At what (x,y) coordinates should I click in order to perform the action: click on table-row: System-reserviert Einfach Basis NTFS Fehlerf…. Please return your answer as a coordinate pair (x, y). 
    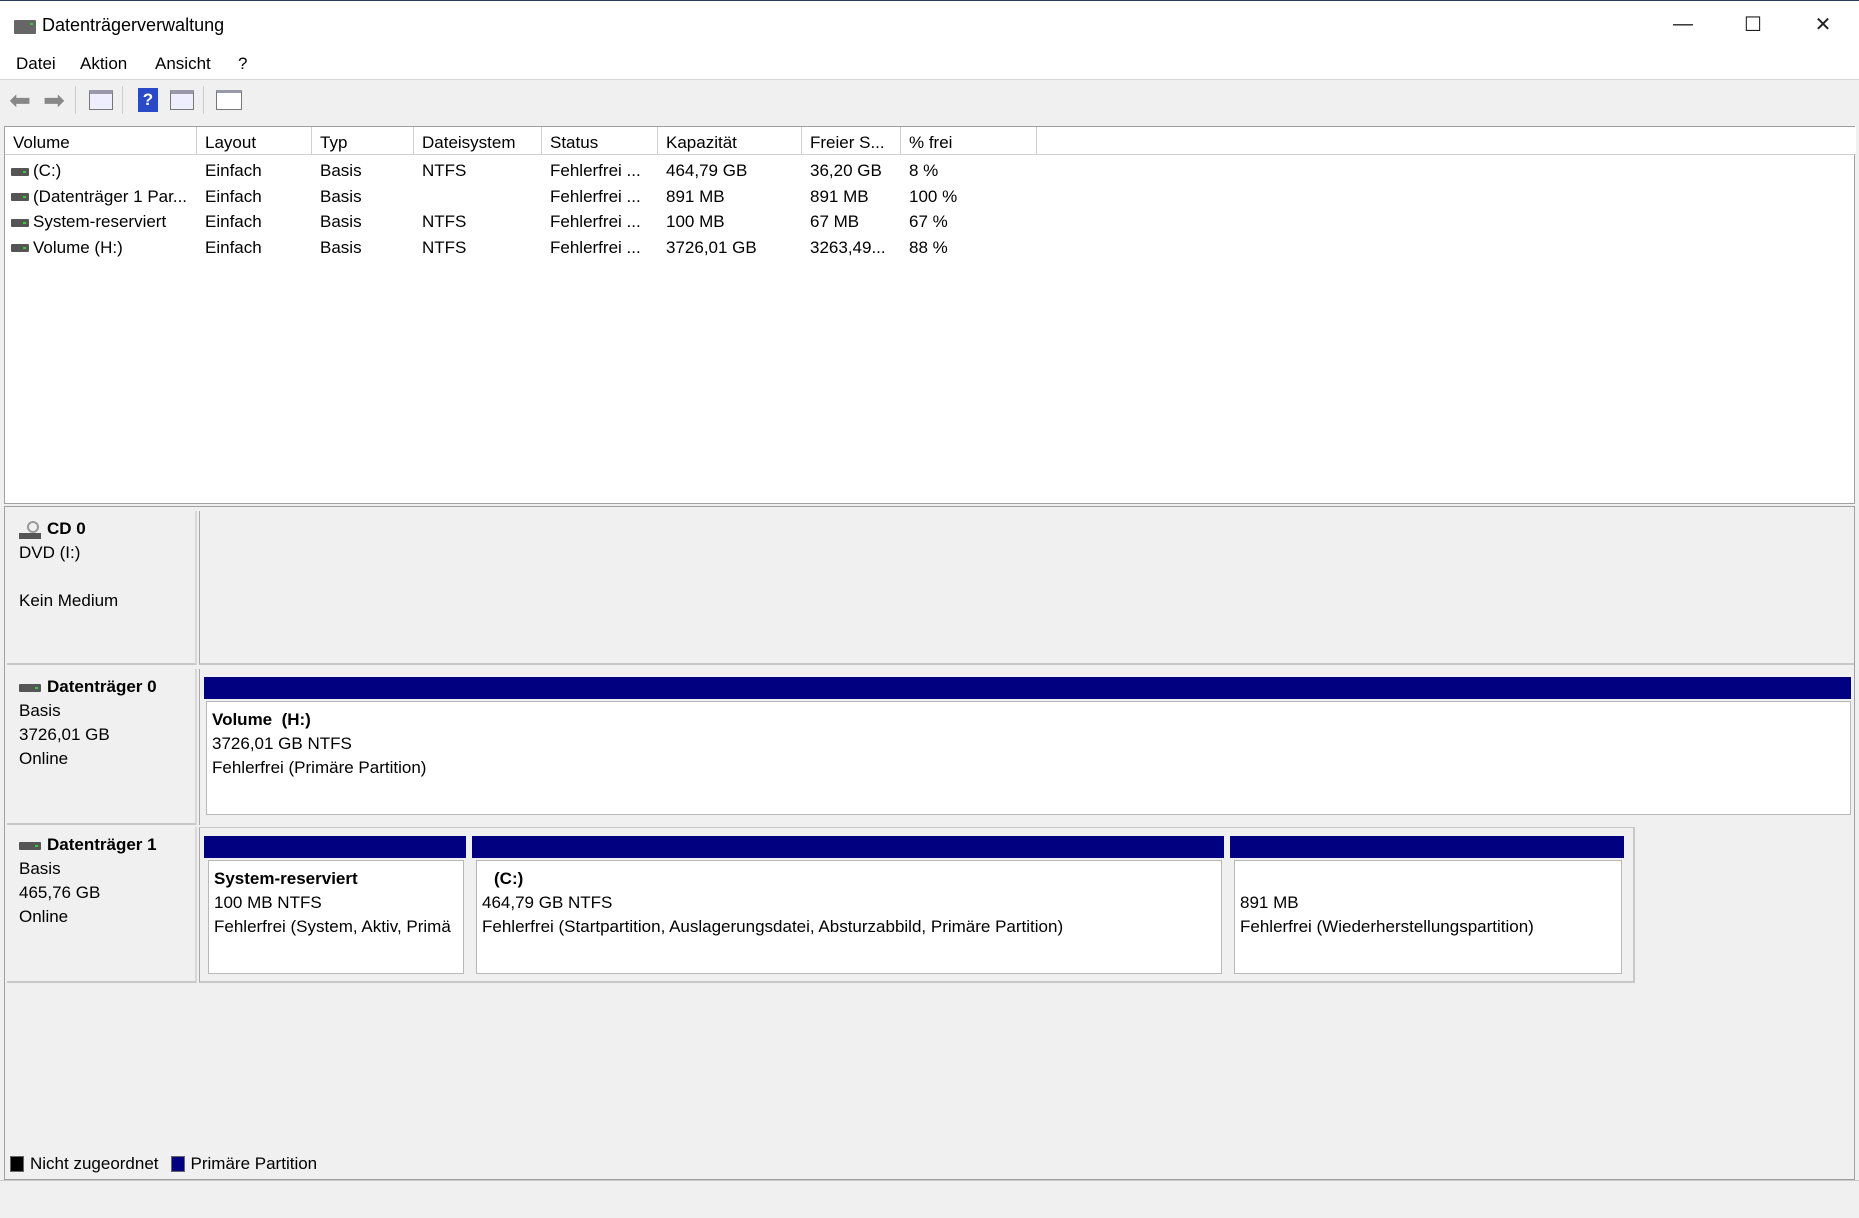
    Looking at the image, I should click on (929, 222).